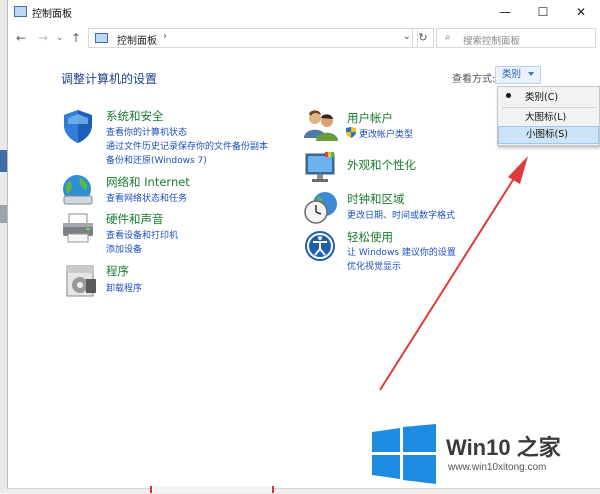 The image size is (600, 494). What do you see at coordinates (146, 197) in the screenshot?
I see `link-network-status: 查看网络状态和任务` at bounding box center [146, 197].